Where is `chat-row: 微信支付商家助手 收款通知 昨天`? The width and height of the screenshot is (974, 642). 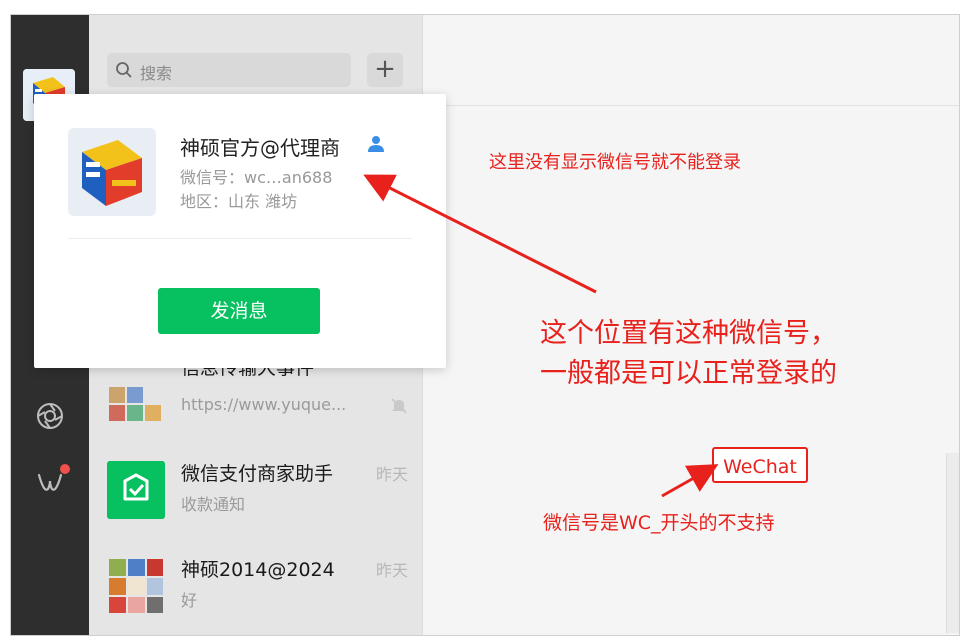 chat-row: 微信支付商家助手 收款通知 昨天 is located at coordinates (255, 493).